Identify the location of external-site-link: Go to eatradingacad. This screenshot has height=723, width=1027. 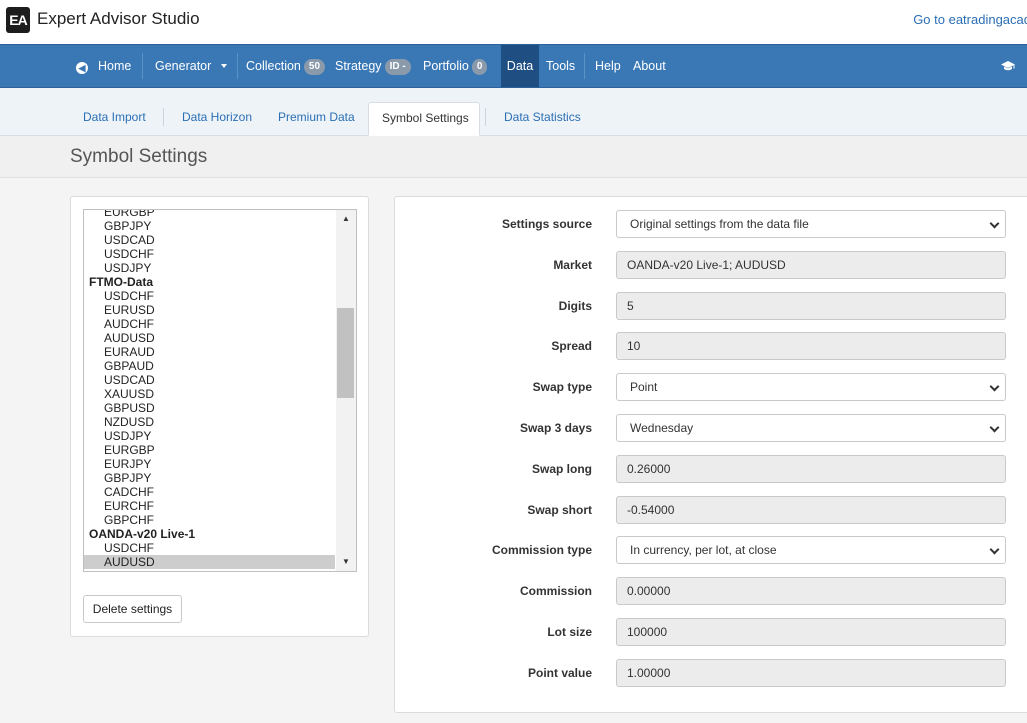
(970, 19).